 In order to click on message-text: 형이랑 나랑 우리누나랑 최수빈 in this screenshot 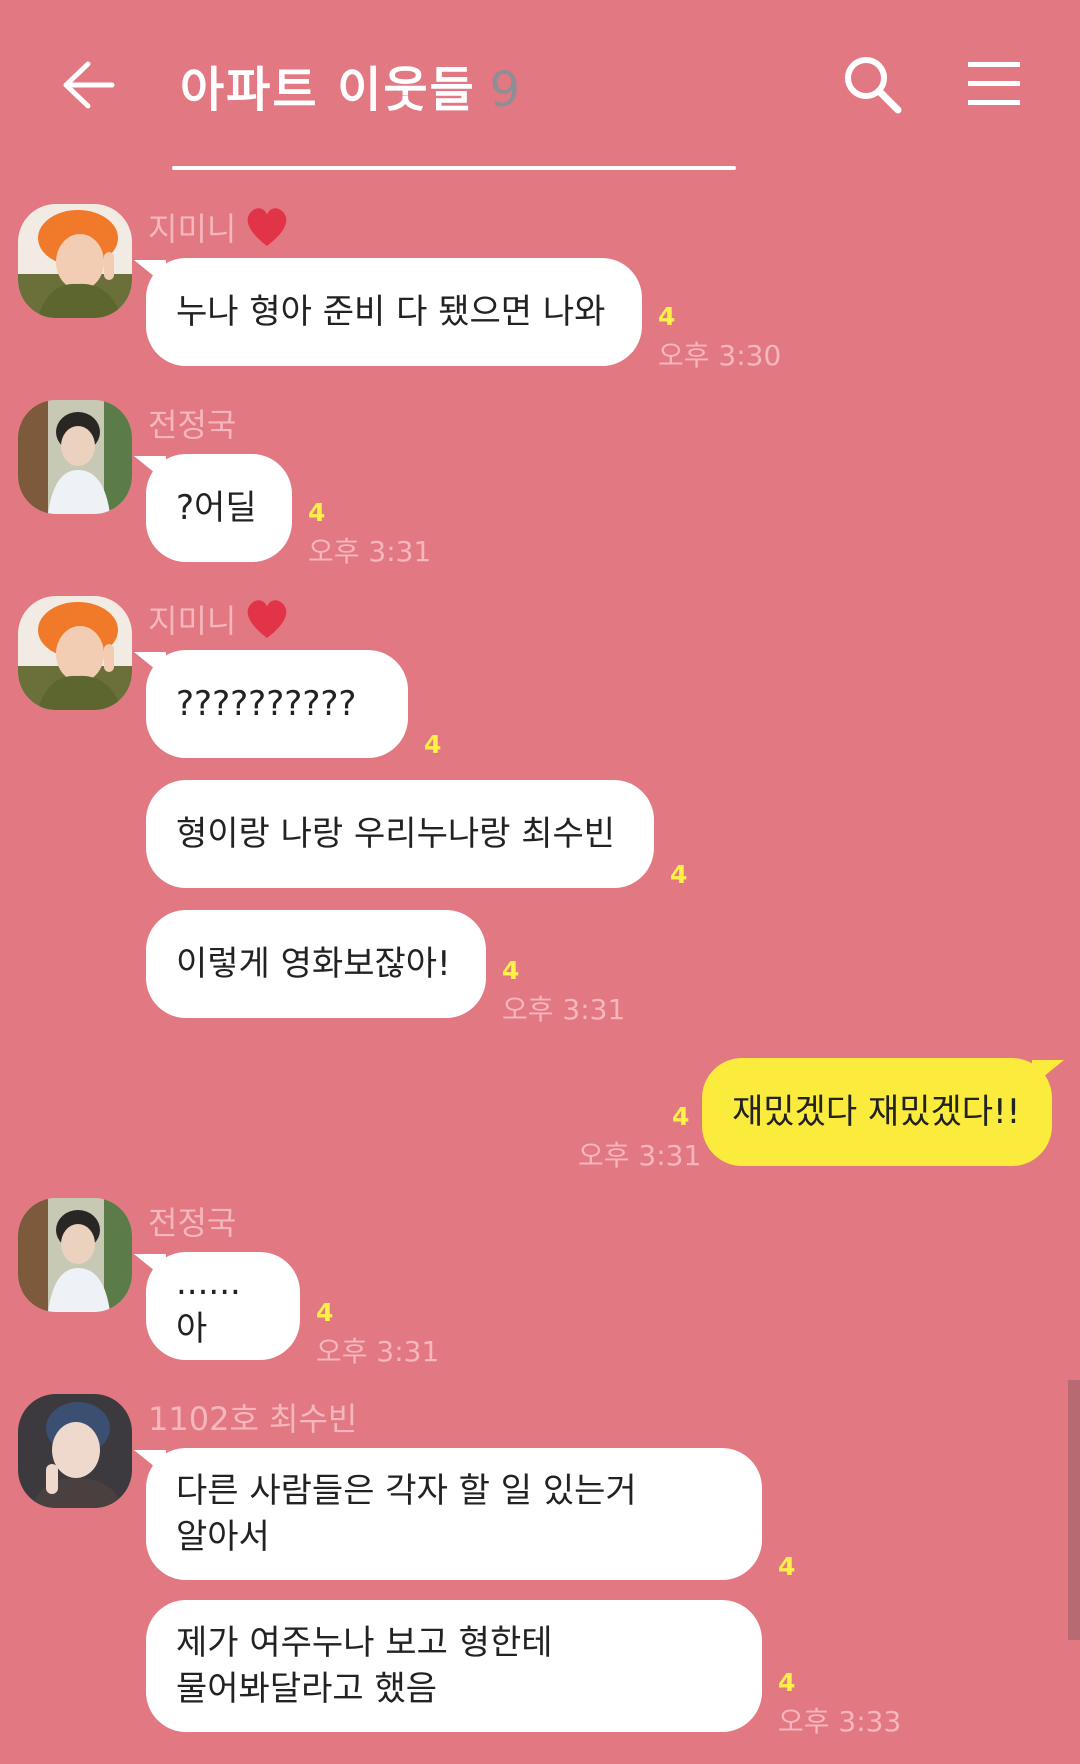, I will do `click(396, 834)`.